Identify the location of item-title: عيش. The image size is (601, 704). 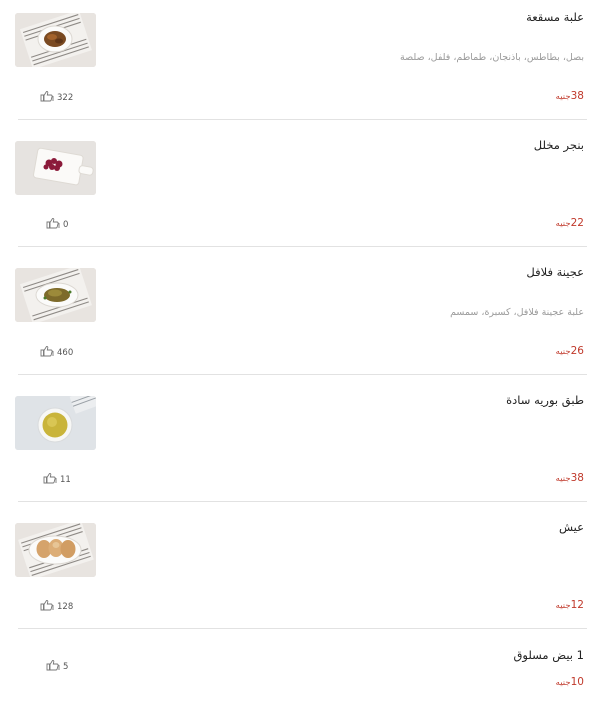
(571, 527).